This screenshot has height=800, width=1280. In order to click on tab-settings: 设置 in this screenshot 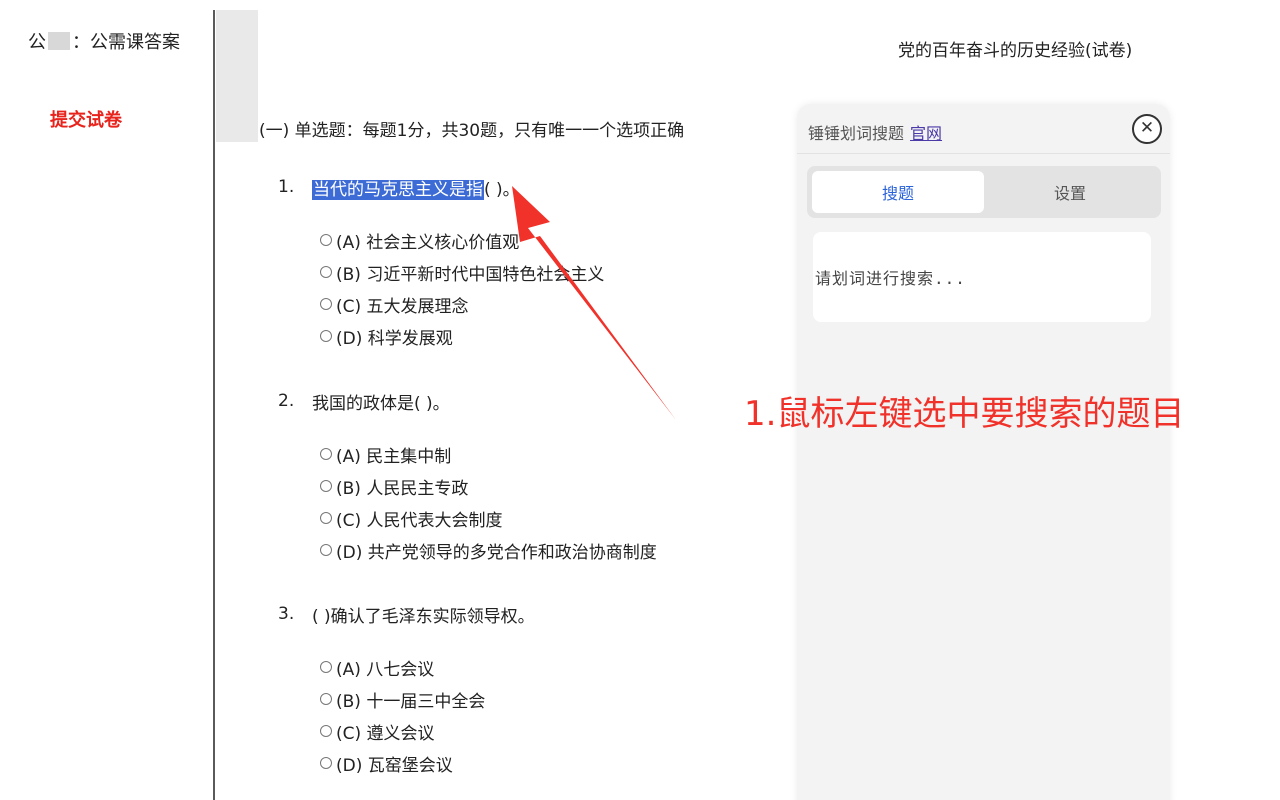, I will do `click(1070, 192)`.